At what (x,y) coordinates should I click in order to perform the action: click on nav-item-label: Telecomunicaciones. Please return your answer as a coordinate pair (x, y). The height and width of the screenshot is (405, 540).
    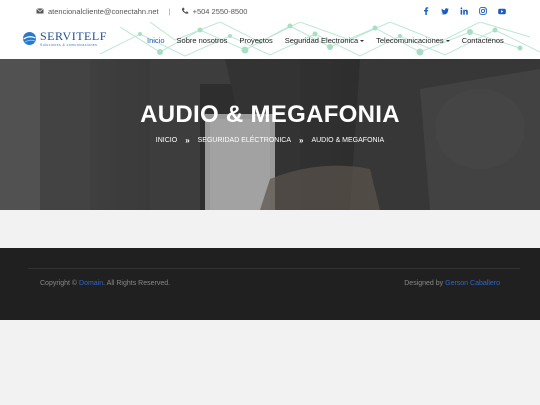
    Looking at the image, I should click on (410, 40).